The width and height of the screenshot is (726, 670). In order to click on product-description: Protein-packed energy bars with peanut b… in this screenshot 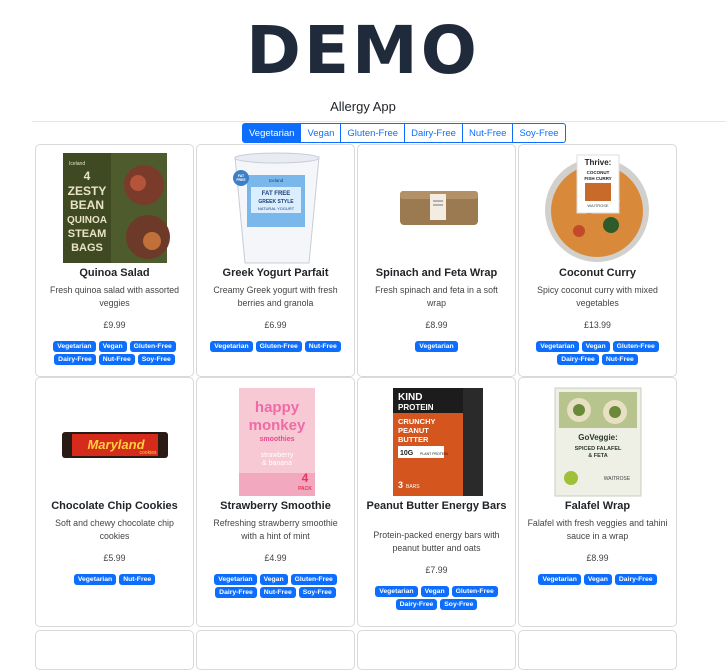, I will do `click(436, 541)`.